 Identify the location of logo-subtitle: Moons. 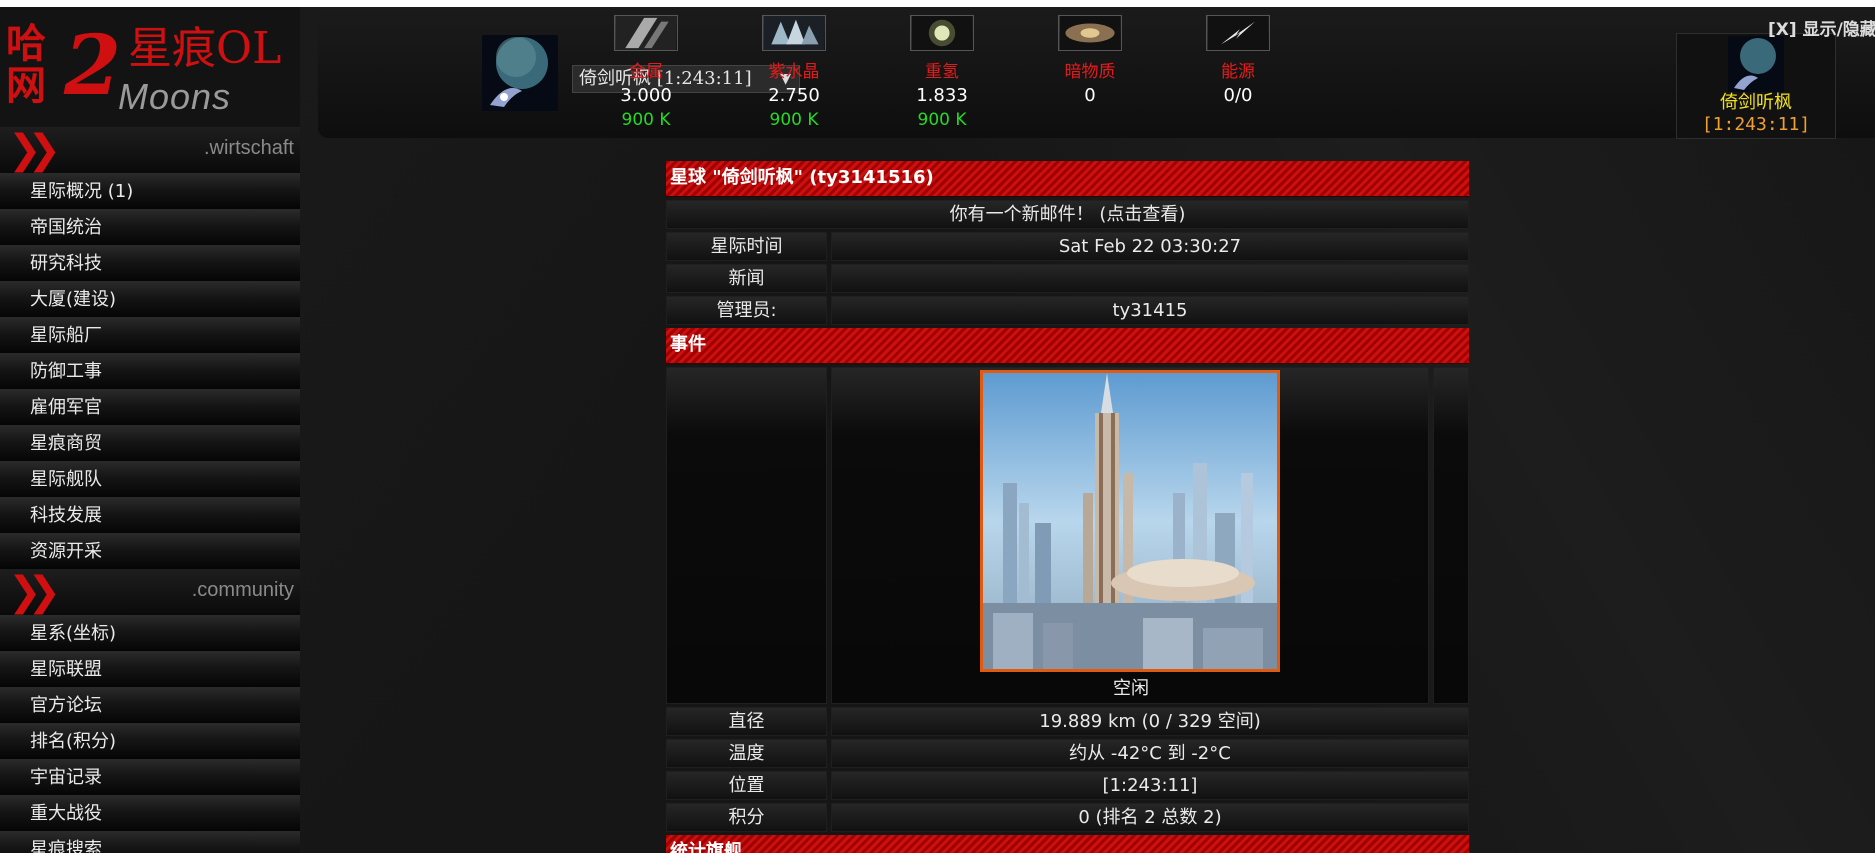
(175, 96).